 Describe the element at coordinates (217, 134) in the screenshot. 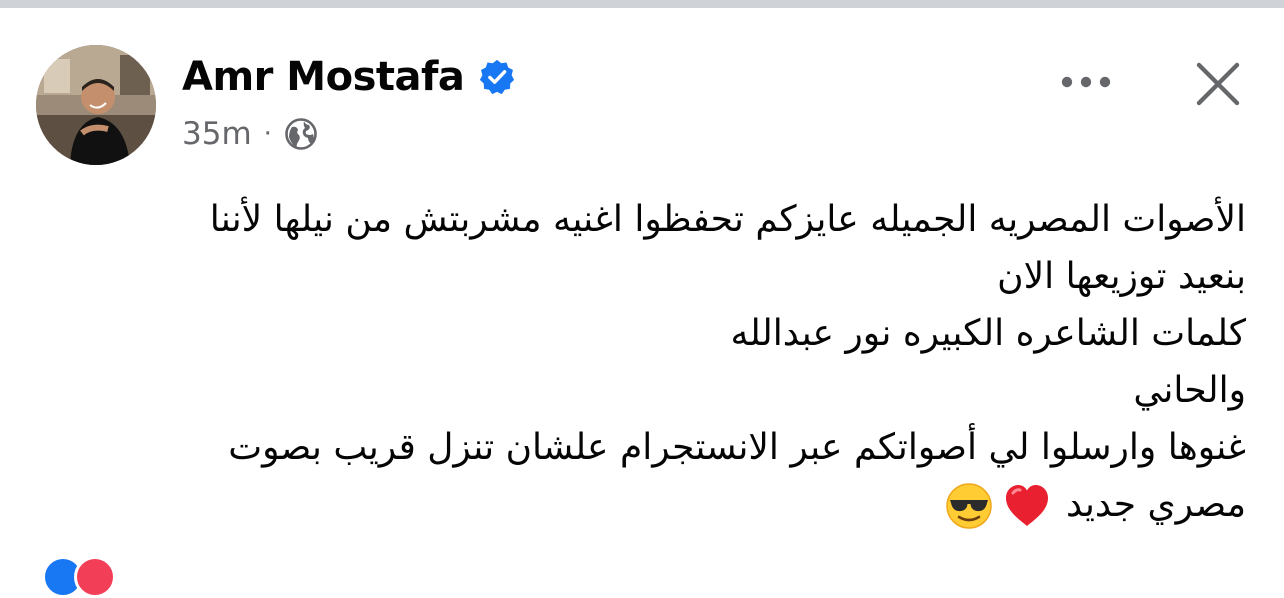

I see `post-timestamp: 35m` at that location.